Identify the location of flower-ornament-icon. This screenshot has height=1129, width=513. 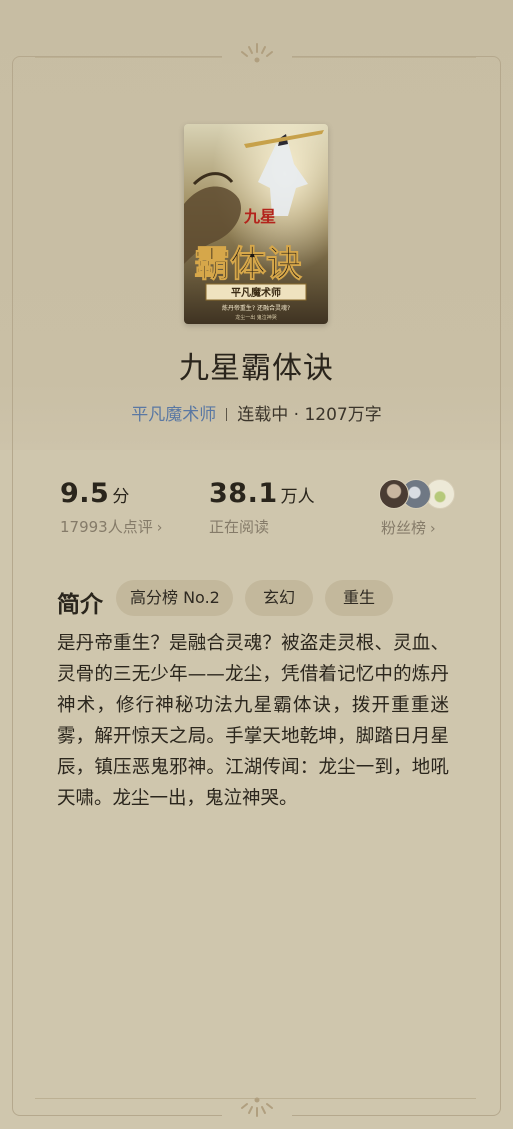
(257, 53).